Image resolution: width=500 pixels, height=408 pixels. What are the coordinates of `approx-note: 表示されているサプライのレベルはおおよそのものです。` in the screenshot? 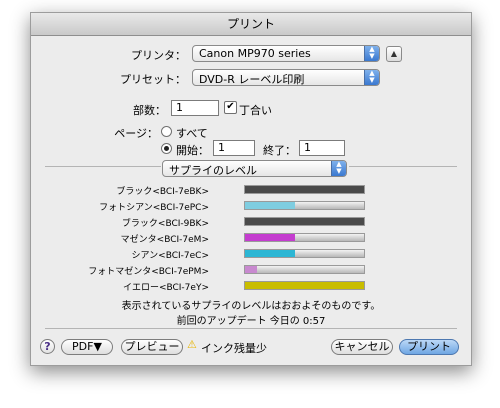 It's located at (251, 306).